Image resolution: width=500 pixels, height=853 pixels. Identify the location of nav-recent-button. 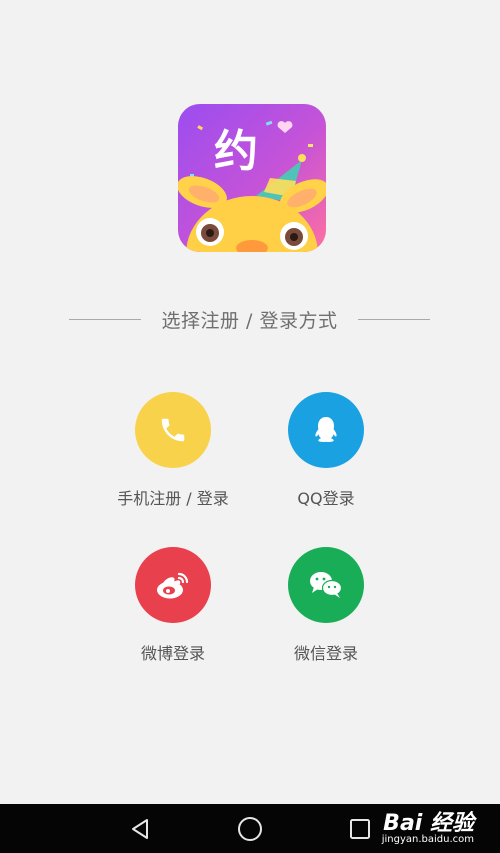
(360, 828).